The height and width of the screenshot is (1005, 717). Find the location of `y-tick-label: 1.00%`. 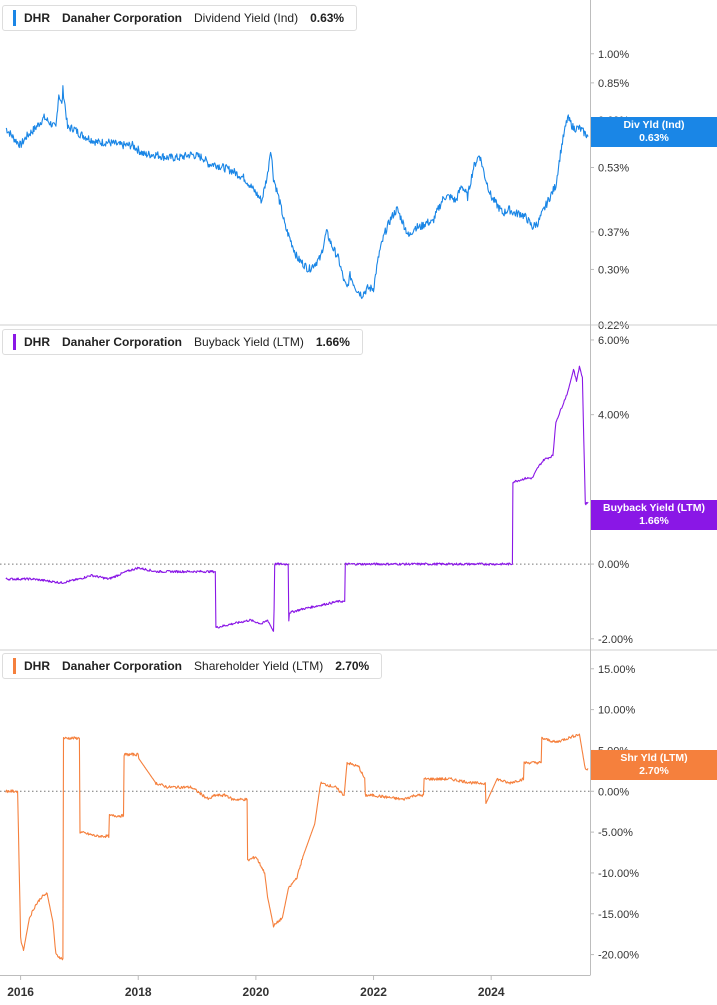

y-tick-label: 1.00% is located at coordinates (613, 55).